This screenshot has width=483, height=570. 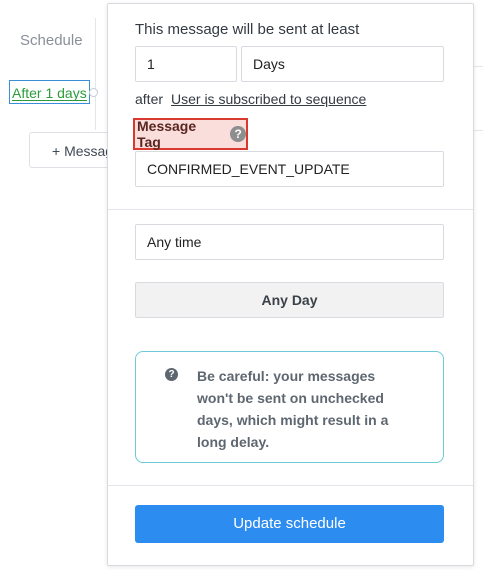 I want to click on any-day-button: Any Day, so click(x=289, y=300).